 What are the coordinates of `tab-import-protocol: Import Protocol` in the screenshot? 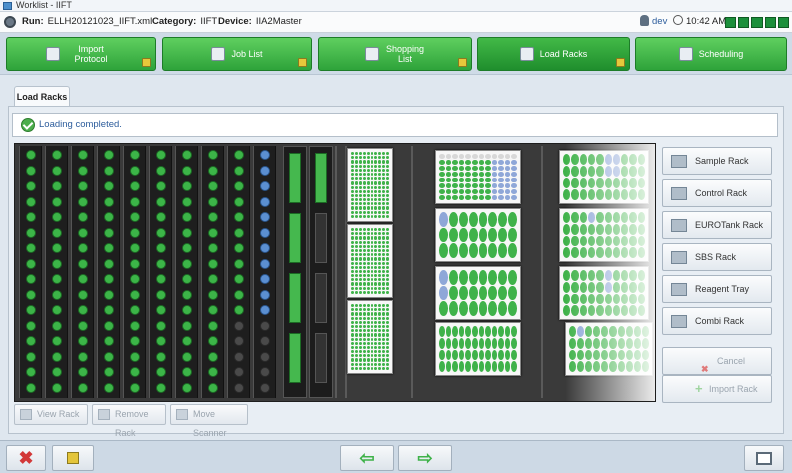 It's located at (81, 54).